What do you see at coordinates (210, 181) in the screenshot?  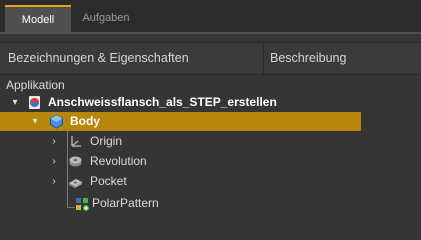 I see `tree-item-pocket: › Pocket` at bounding box center [210, 181].